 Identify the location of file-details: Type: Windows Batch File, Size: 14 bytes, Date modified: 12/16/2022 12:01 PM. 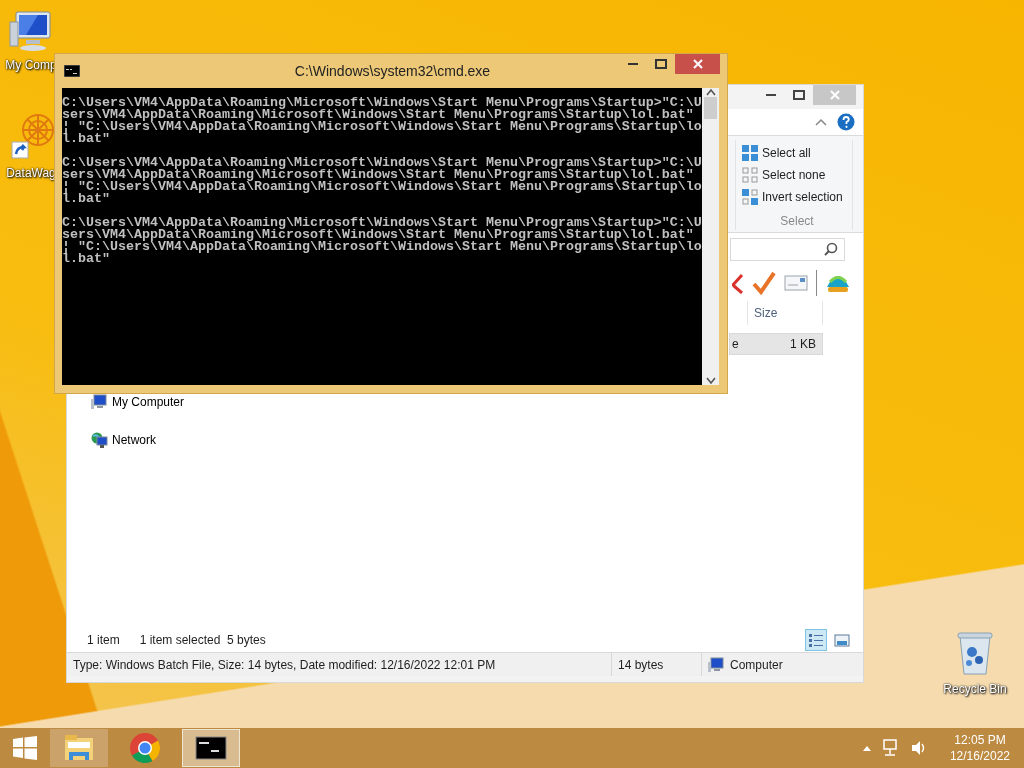
(339, 664).